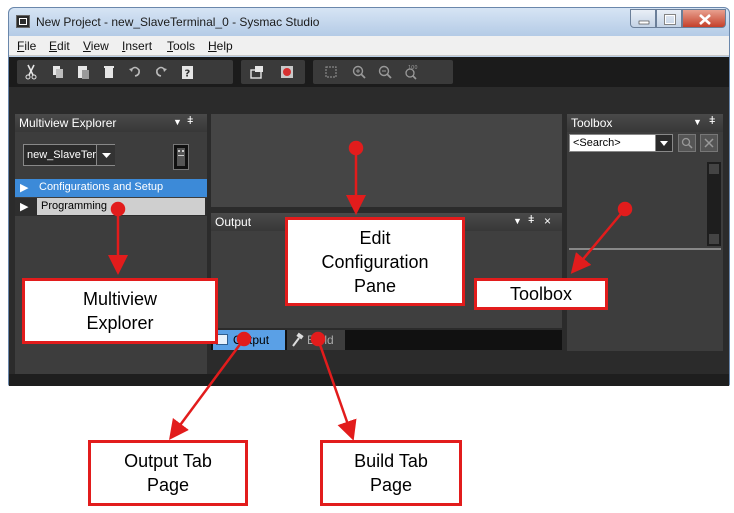 This screenshot has width=734, height=513. I want to click on callout-multiview-explorer: Multiview Explorer, so click(120, 311).